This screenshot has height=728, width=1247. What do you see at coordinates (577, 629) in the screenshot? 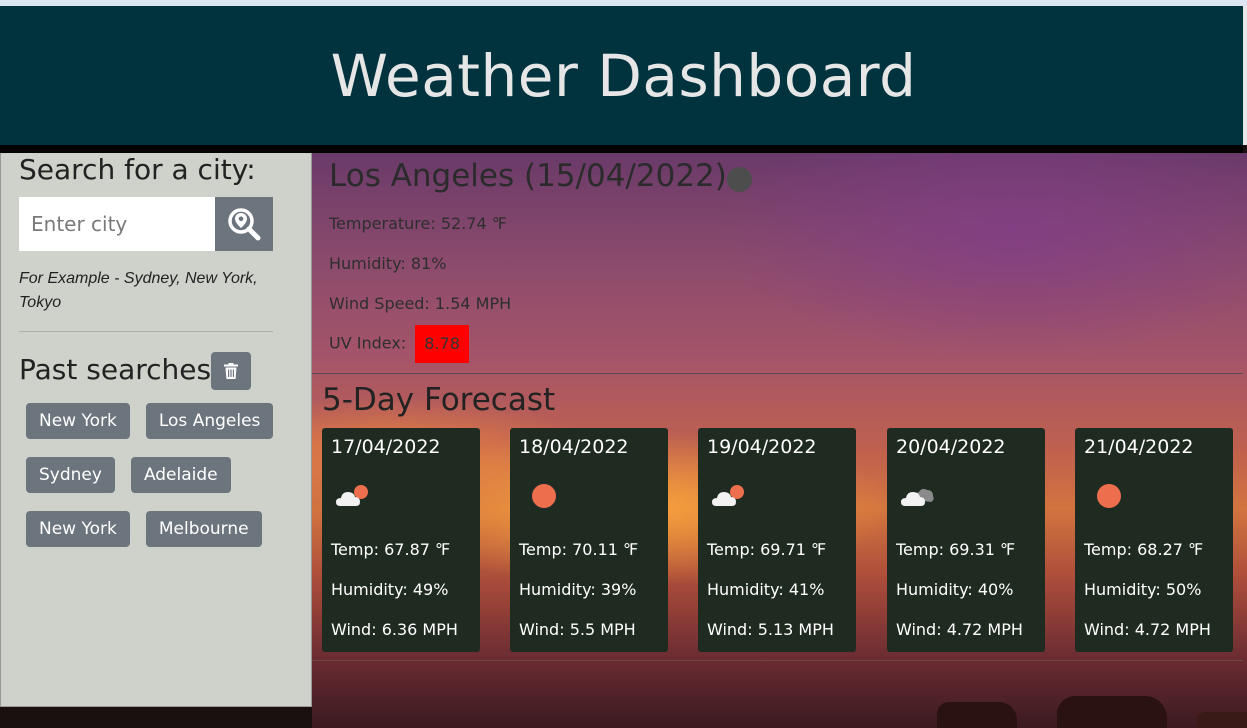
I see `forecast-wind: Wind: 5.5 MPH` at bounding box center [577, 629].